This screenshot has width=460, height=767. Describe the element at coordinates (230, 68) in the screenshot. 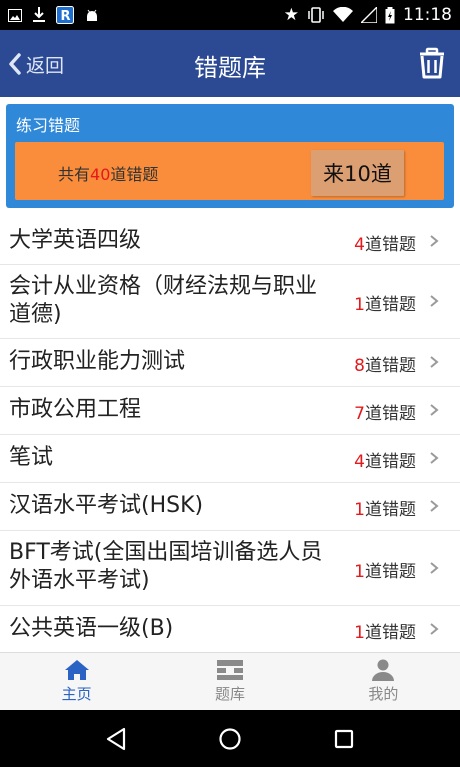

I see `page-title: 错题库` at that location.